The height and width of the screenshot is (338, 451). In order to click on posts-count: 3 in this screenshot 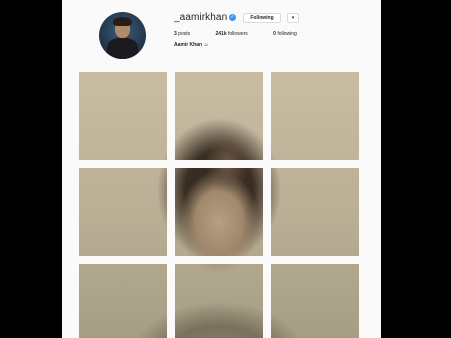, I will do `click(175, 34)`.